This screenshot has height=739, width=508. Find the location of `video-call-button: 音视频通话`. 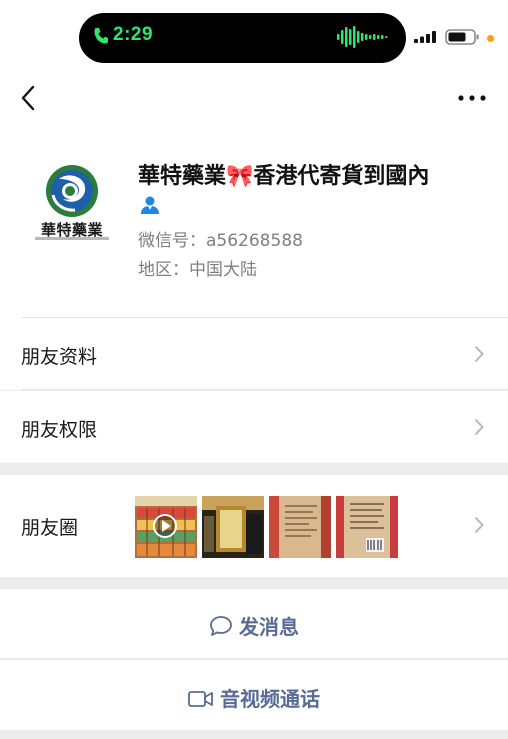

video-call-button: 音视频通话 is located at coordinates (254, 695).